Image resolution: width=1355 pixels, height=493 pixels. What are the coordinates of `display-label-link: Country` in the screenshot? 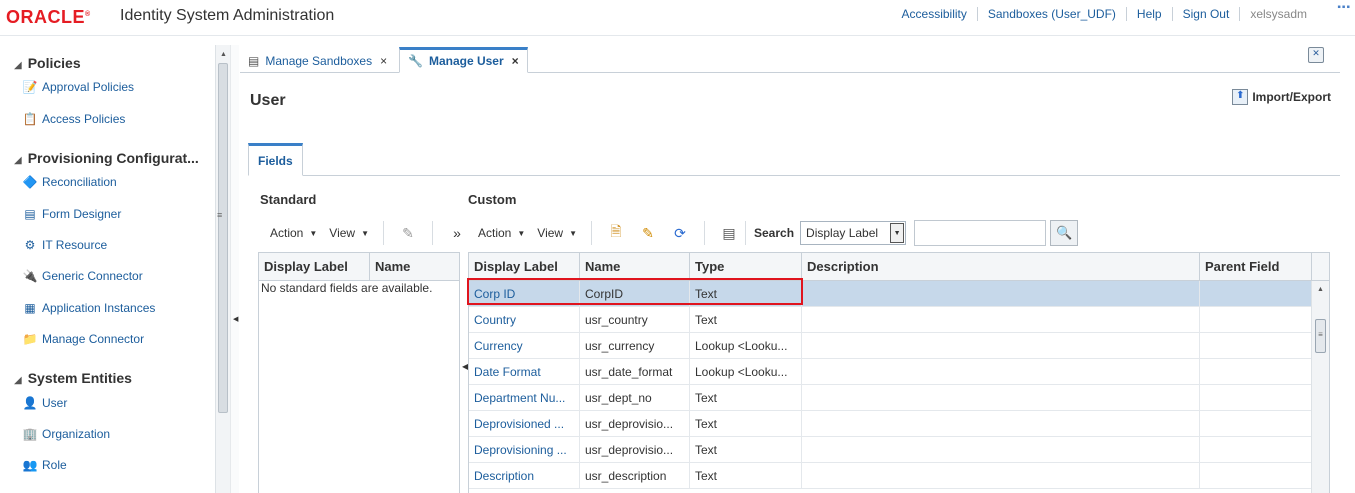 It's located at (524, 319).